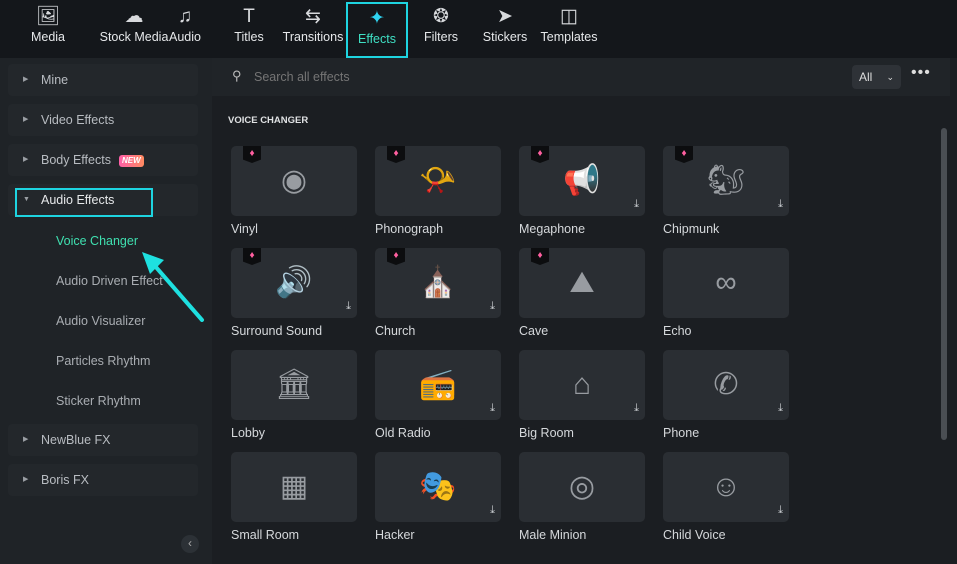 Image resolution: width=957 pixels, height=564 pixels. Describe the element at coordinates (103, 480) in the screenshot. I see `sidebar-item-boris-fx: ▶ Boris FX` at that location.